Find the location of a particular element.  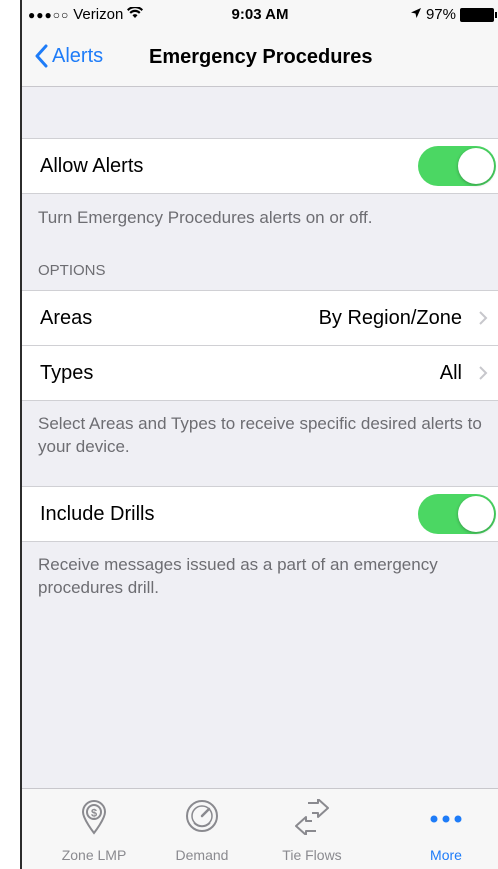

include-drills-row: Include Drills is located at coordinates (260, 514).